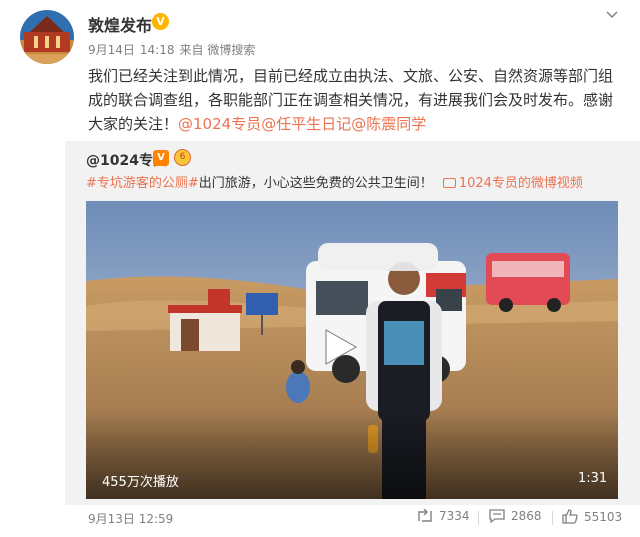 The height and width of the screenshot is (537, 640). I want to click on post-text-line: 我们已经关注到此情况，目前已经成立由执法、文旅、公安、自然资源等部门组, so click(351, 76).